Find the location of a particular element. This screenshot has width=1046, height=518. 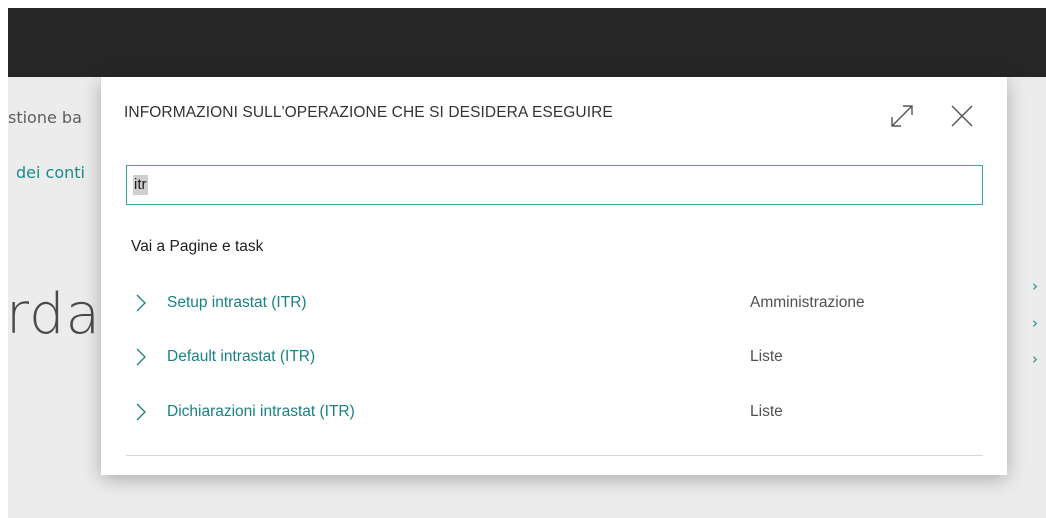

window-top-strip is located at coordinates (523, 4).